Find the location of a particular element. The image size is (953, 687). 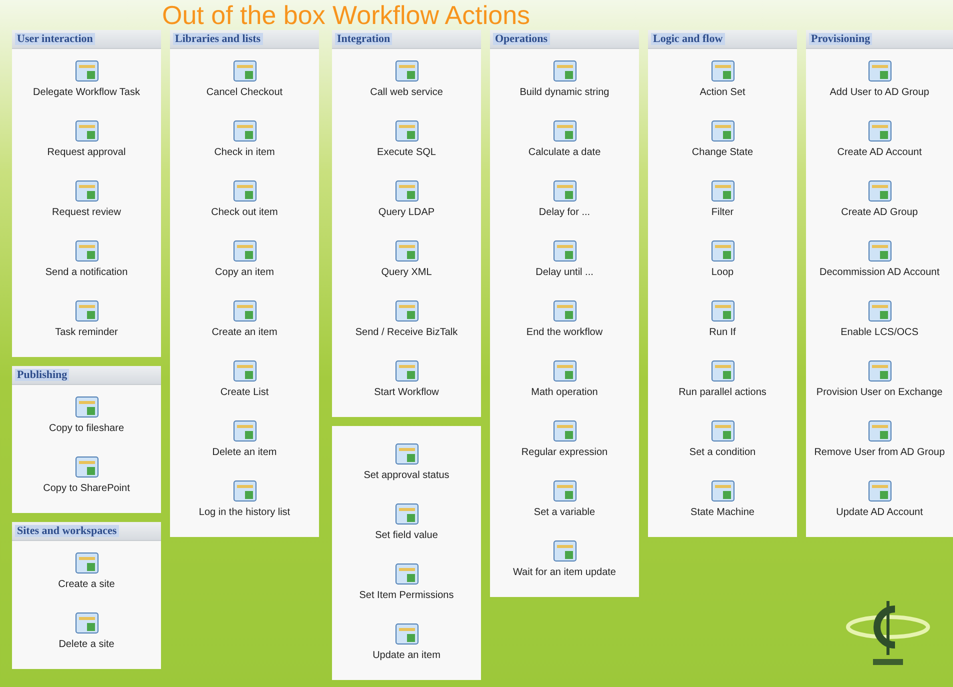

action-item: Change State is located at coordinates (722, 139).